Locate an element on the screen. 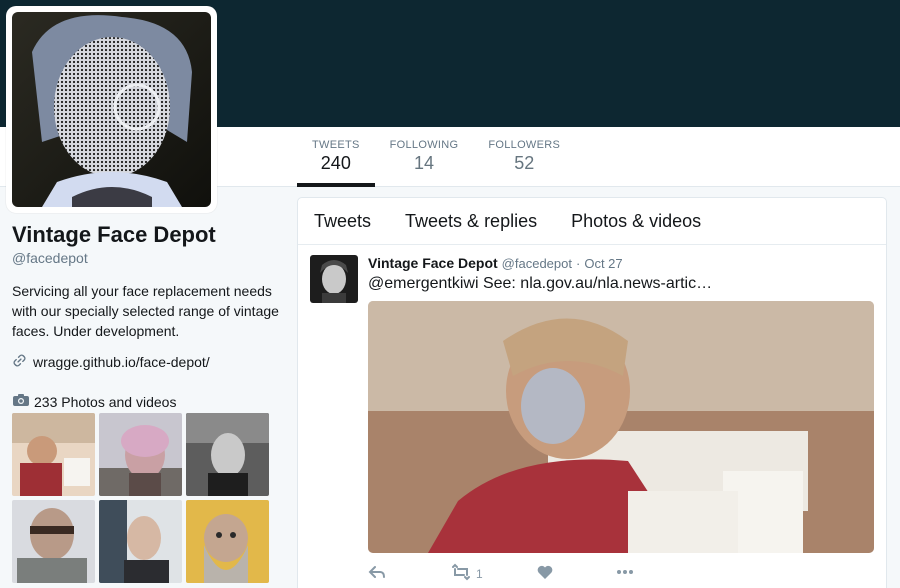 The width and height of the screenshot is (900, 588). tab-photos-videos: Photos & videos is located at coordinates (636, 221).